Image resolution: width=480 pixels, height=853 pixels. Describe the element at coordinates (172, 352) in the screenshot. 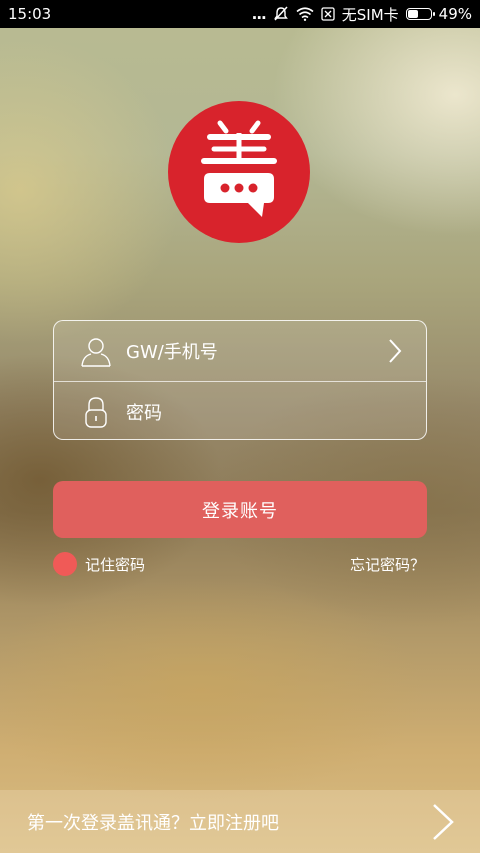

I see `username-placeholder: GW/手机号` at that location.